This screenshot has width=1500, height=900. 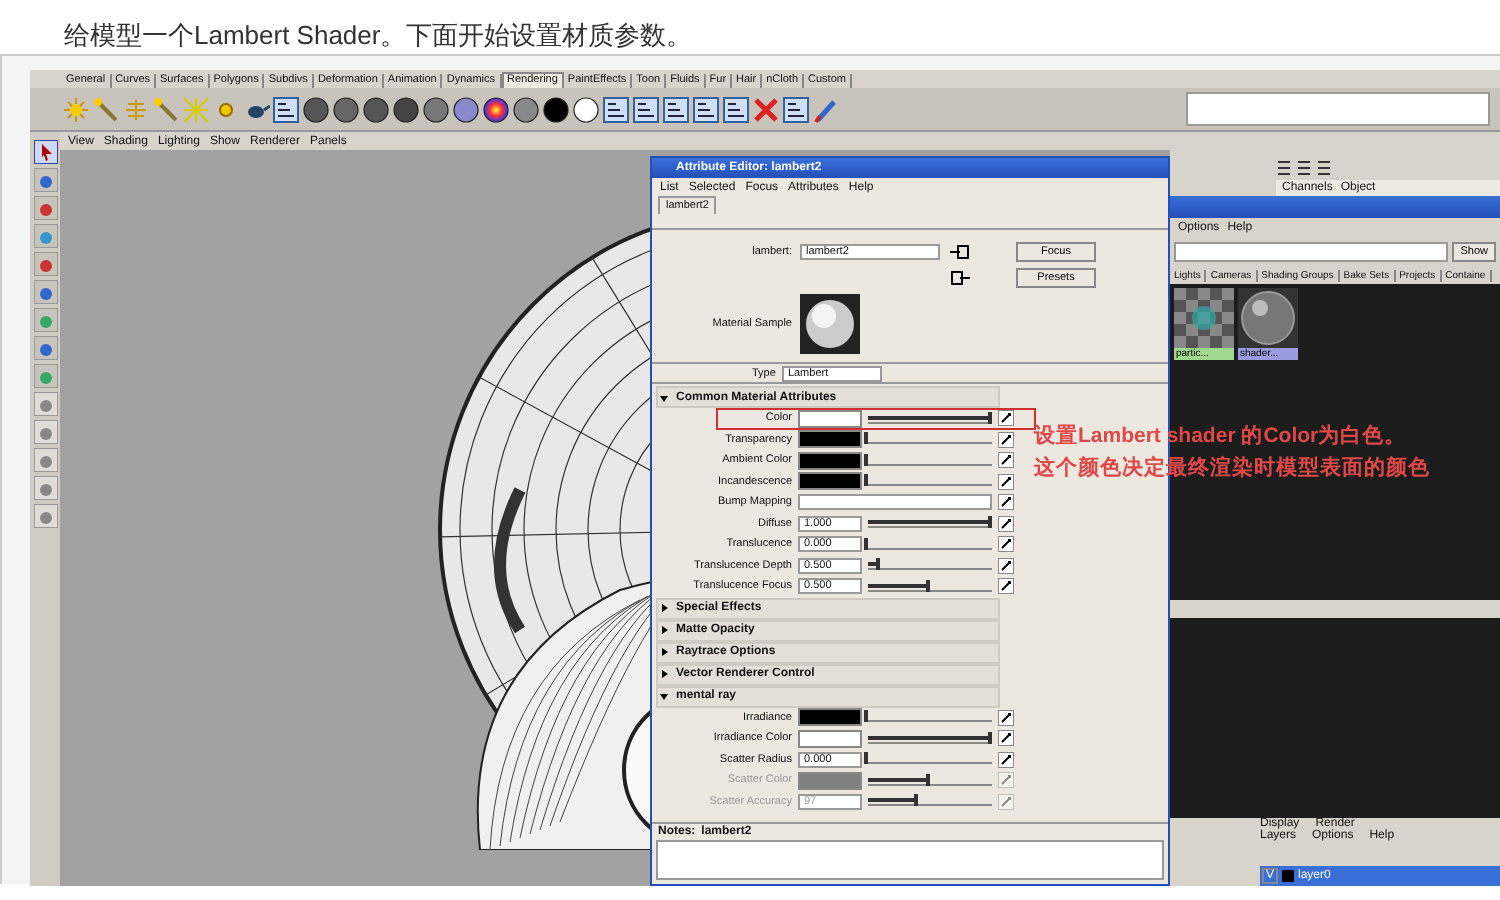 I want to click on map-field, so click(x=895, y=502).